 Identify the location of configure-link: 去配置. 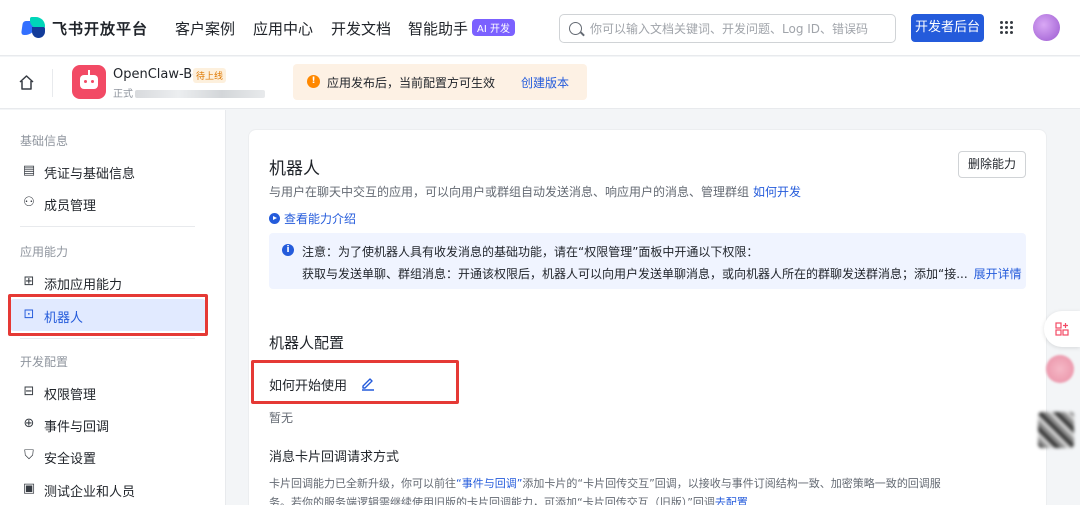
(731, 500).